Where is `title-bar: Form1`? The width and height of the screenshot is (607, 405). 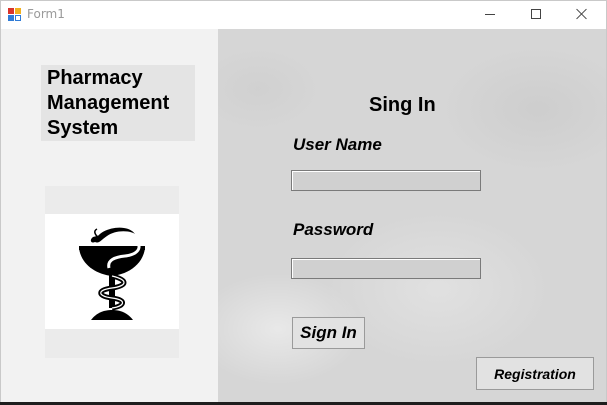
title-bar: Form1 is located at coordinates (303, 15).